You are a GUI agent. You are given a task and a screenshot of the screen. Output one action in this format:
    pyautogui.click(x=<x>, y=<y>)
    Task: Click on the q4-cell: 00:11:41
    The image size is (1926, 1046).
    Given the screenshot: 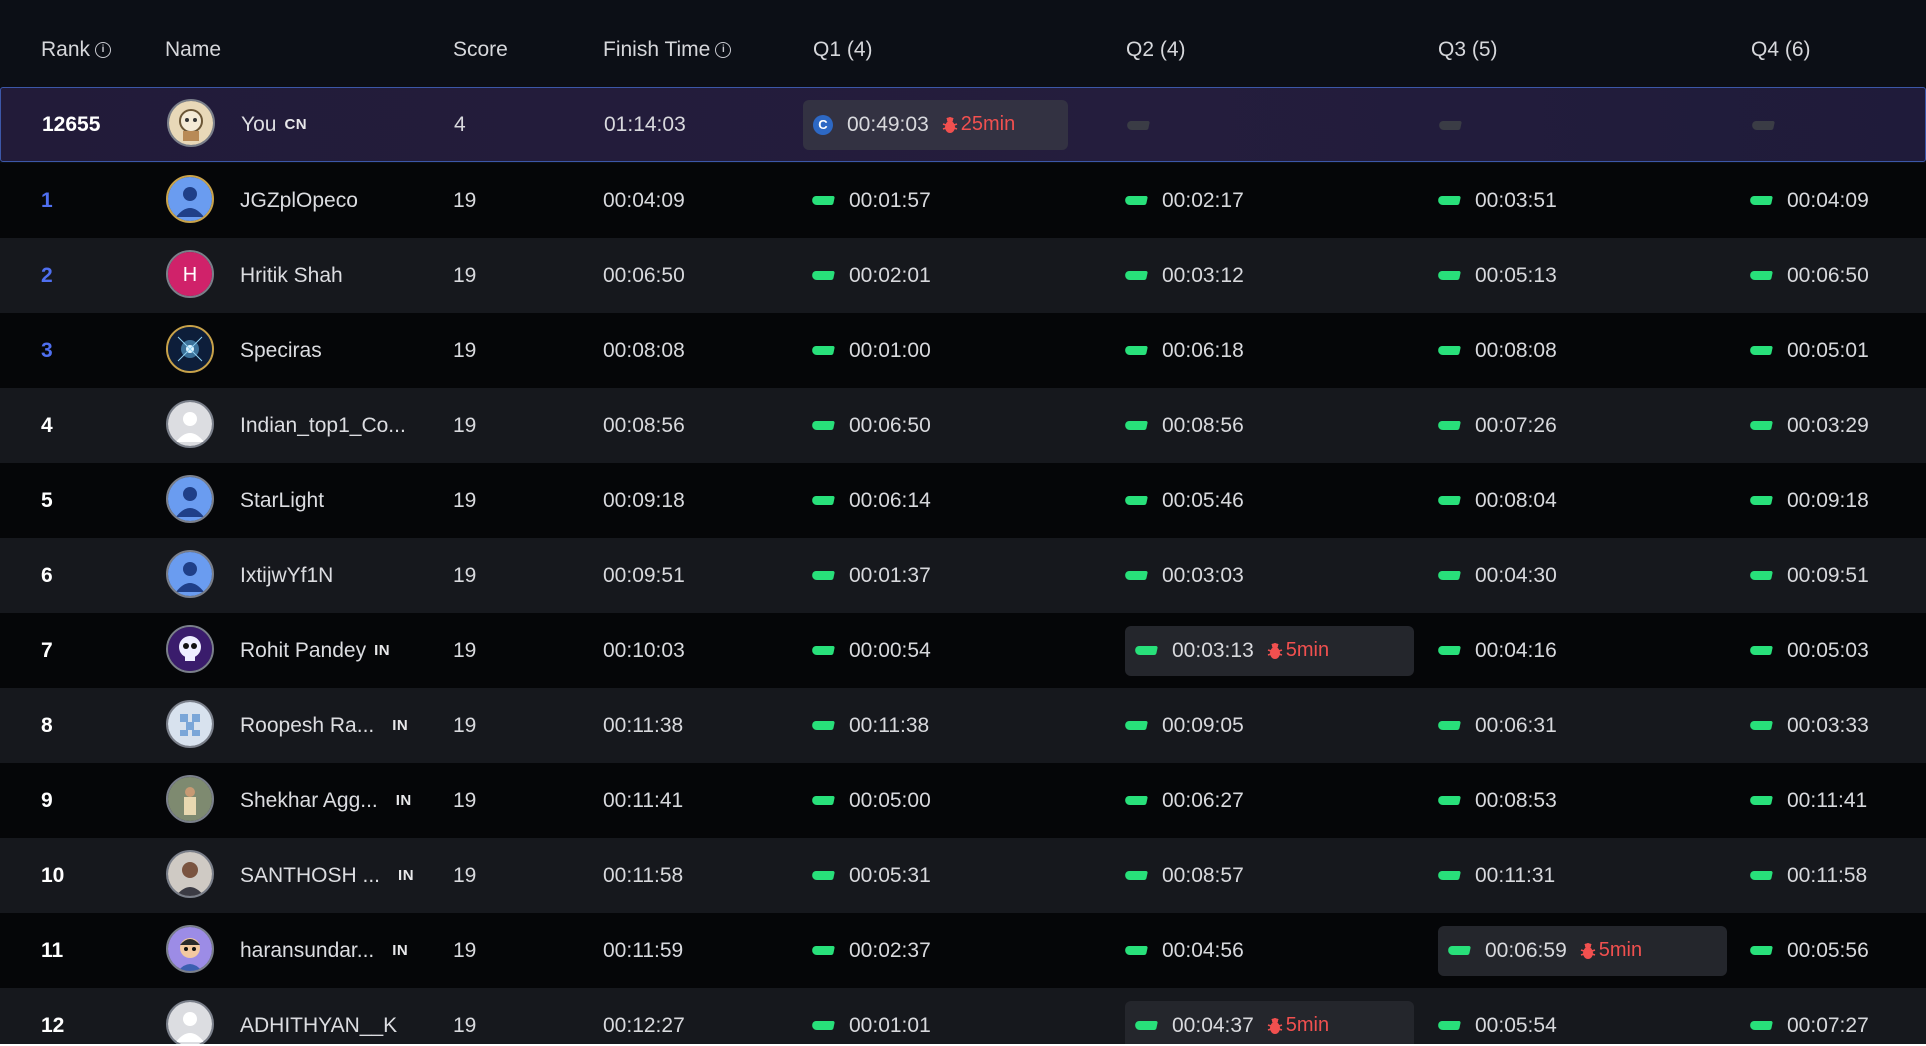 What is the action you would take?
    pyautogui.click(x=1810, y=800)
    